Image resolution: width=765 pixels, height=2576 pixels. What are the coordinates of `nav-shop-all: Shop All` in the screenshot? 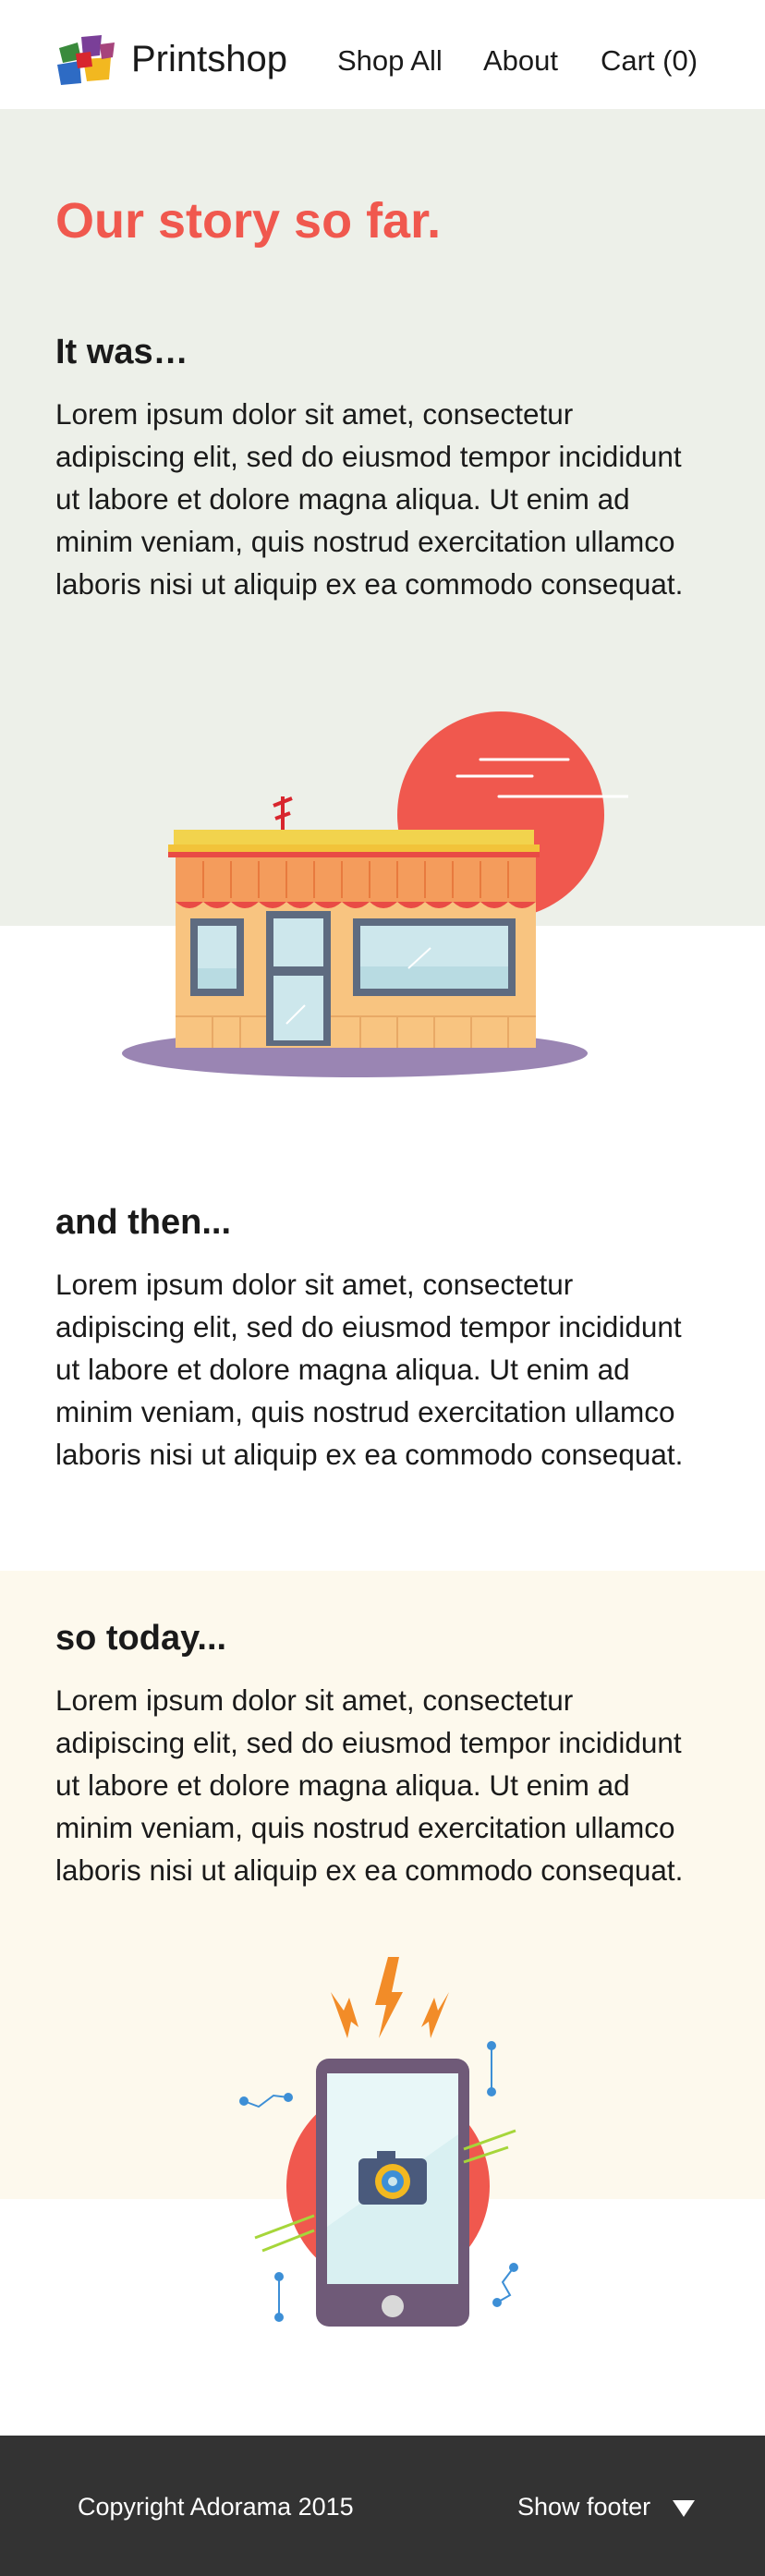 It's located at (390, 61).